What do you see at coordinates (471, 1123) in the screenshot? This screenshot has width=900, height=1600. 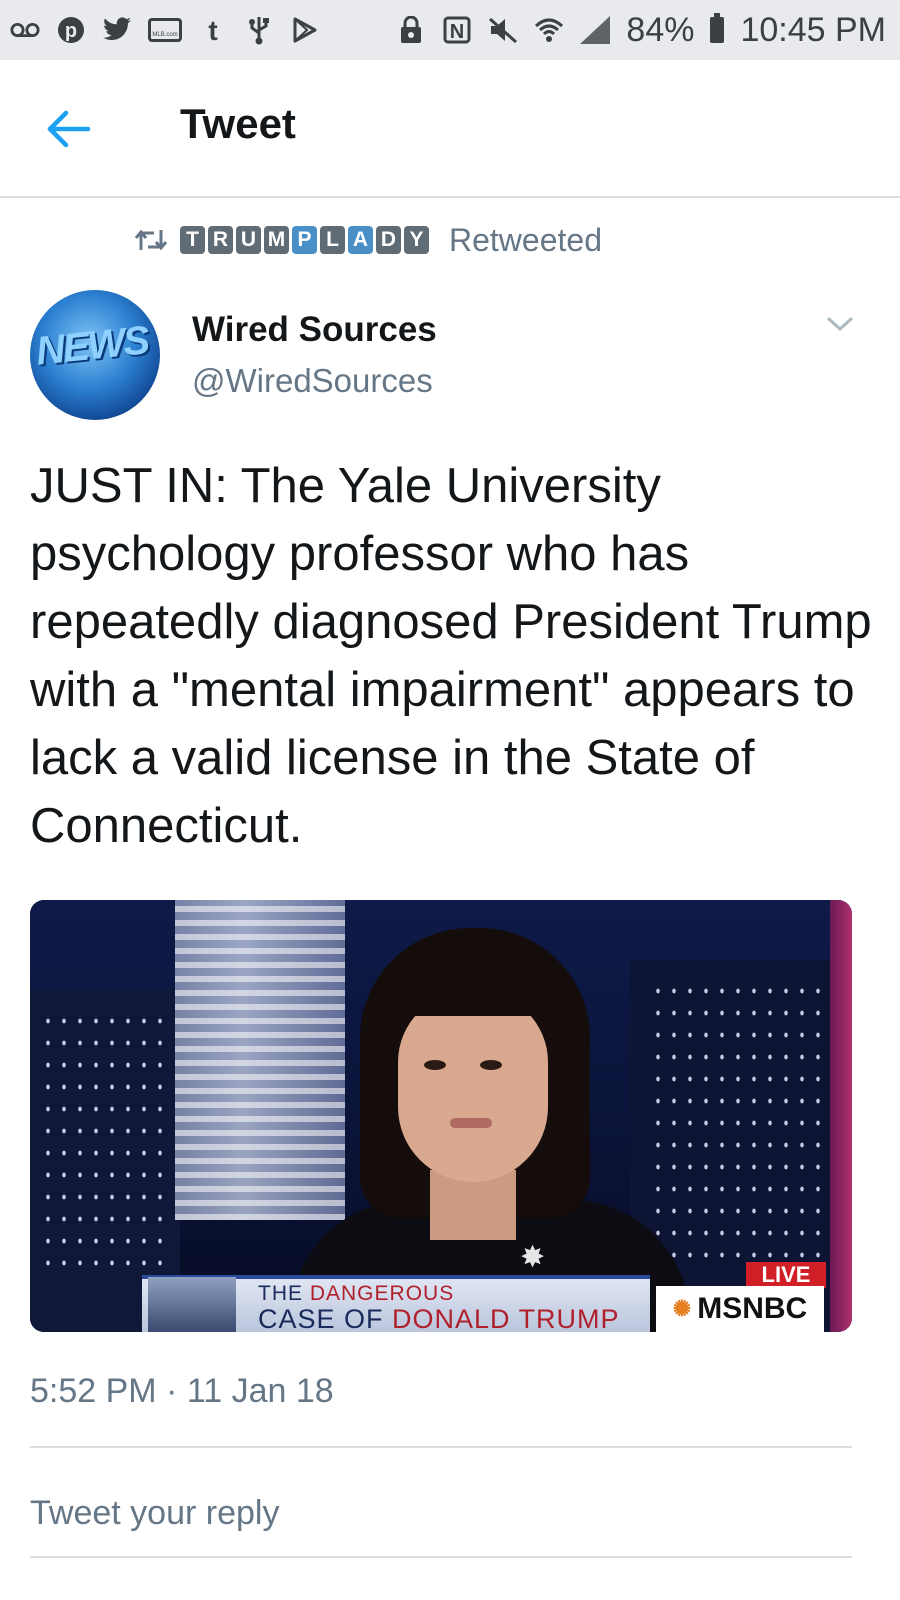 I see `person-mouth` at bounding box center [471, 1123].